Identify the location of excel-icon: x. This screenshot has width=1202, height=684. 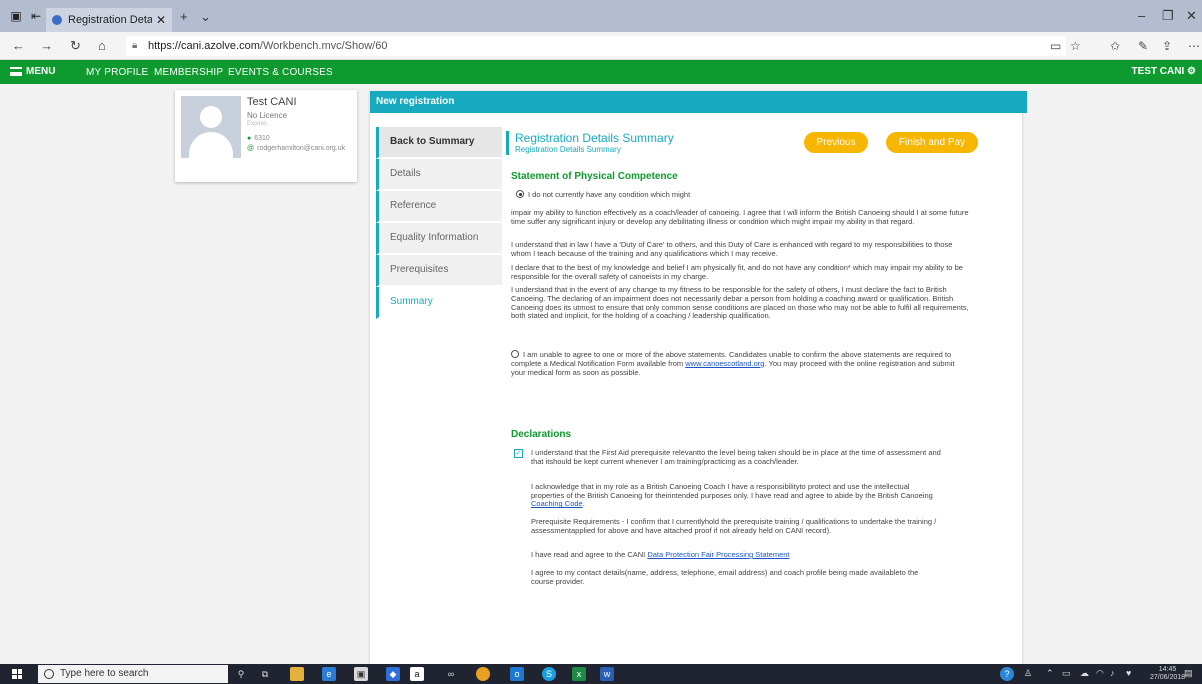
(579, 674).